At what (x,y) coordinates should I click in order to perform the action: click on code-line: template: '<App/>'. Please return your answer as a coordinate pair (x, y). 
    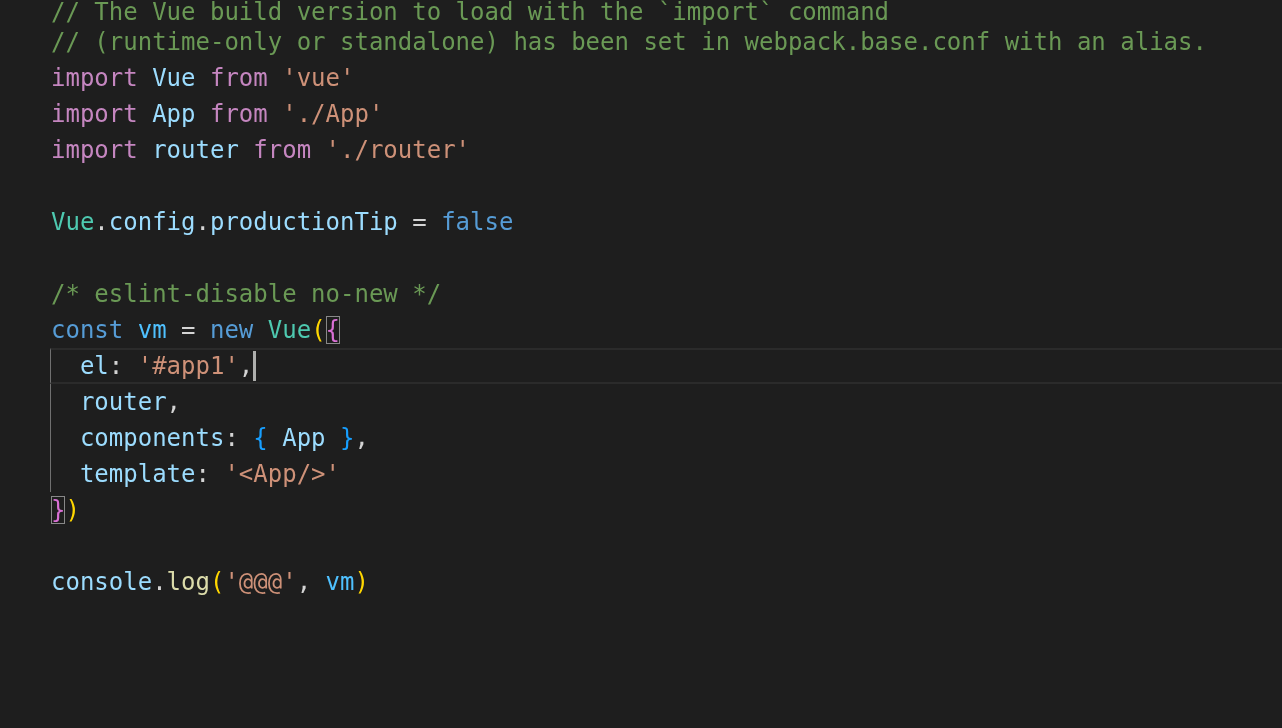
    Looking at the image, I should click on (209, 474).